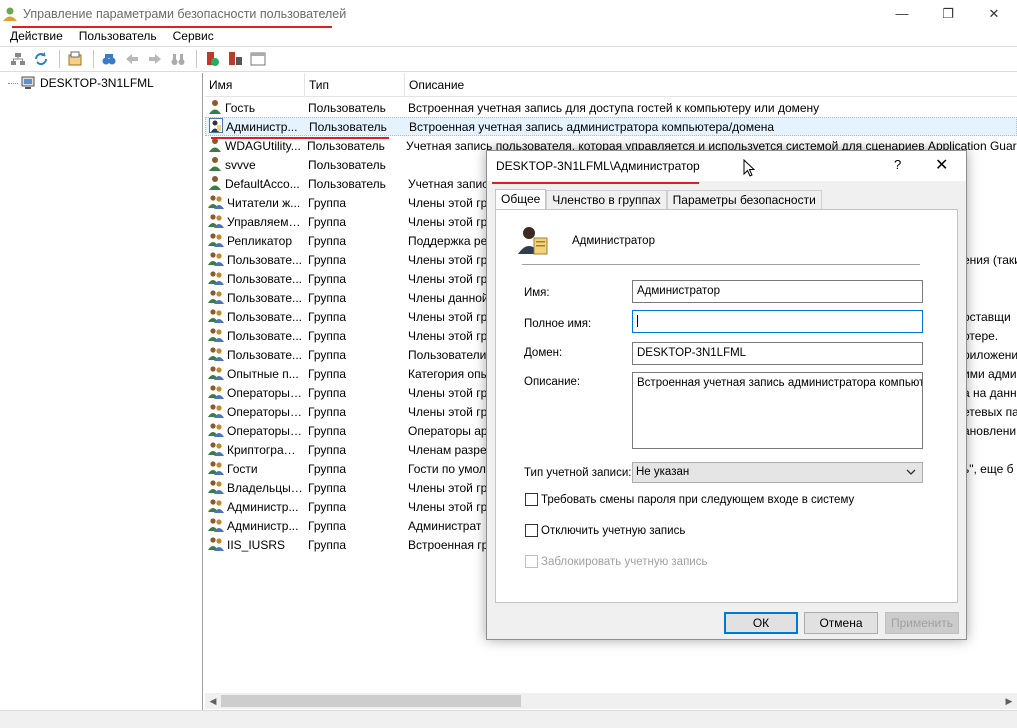  What do you see at coordinates (258, 59) in the screenshot?
I see `window-icon` at bounding box center [258, 59].